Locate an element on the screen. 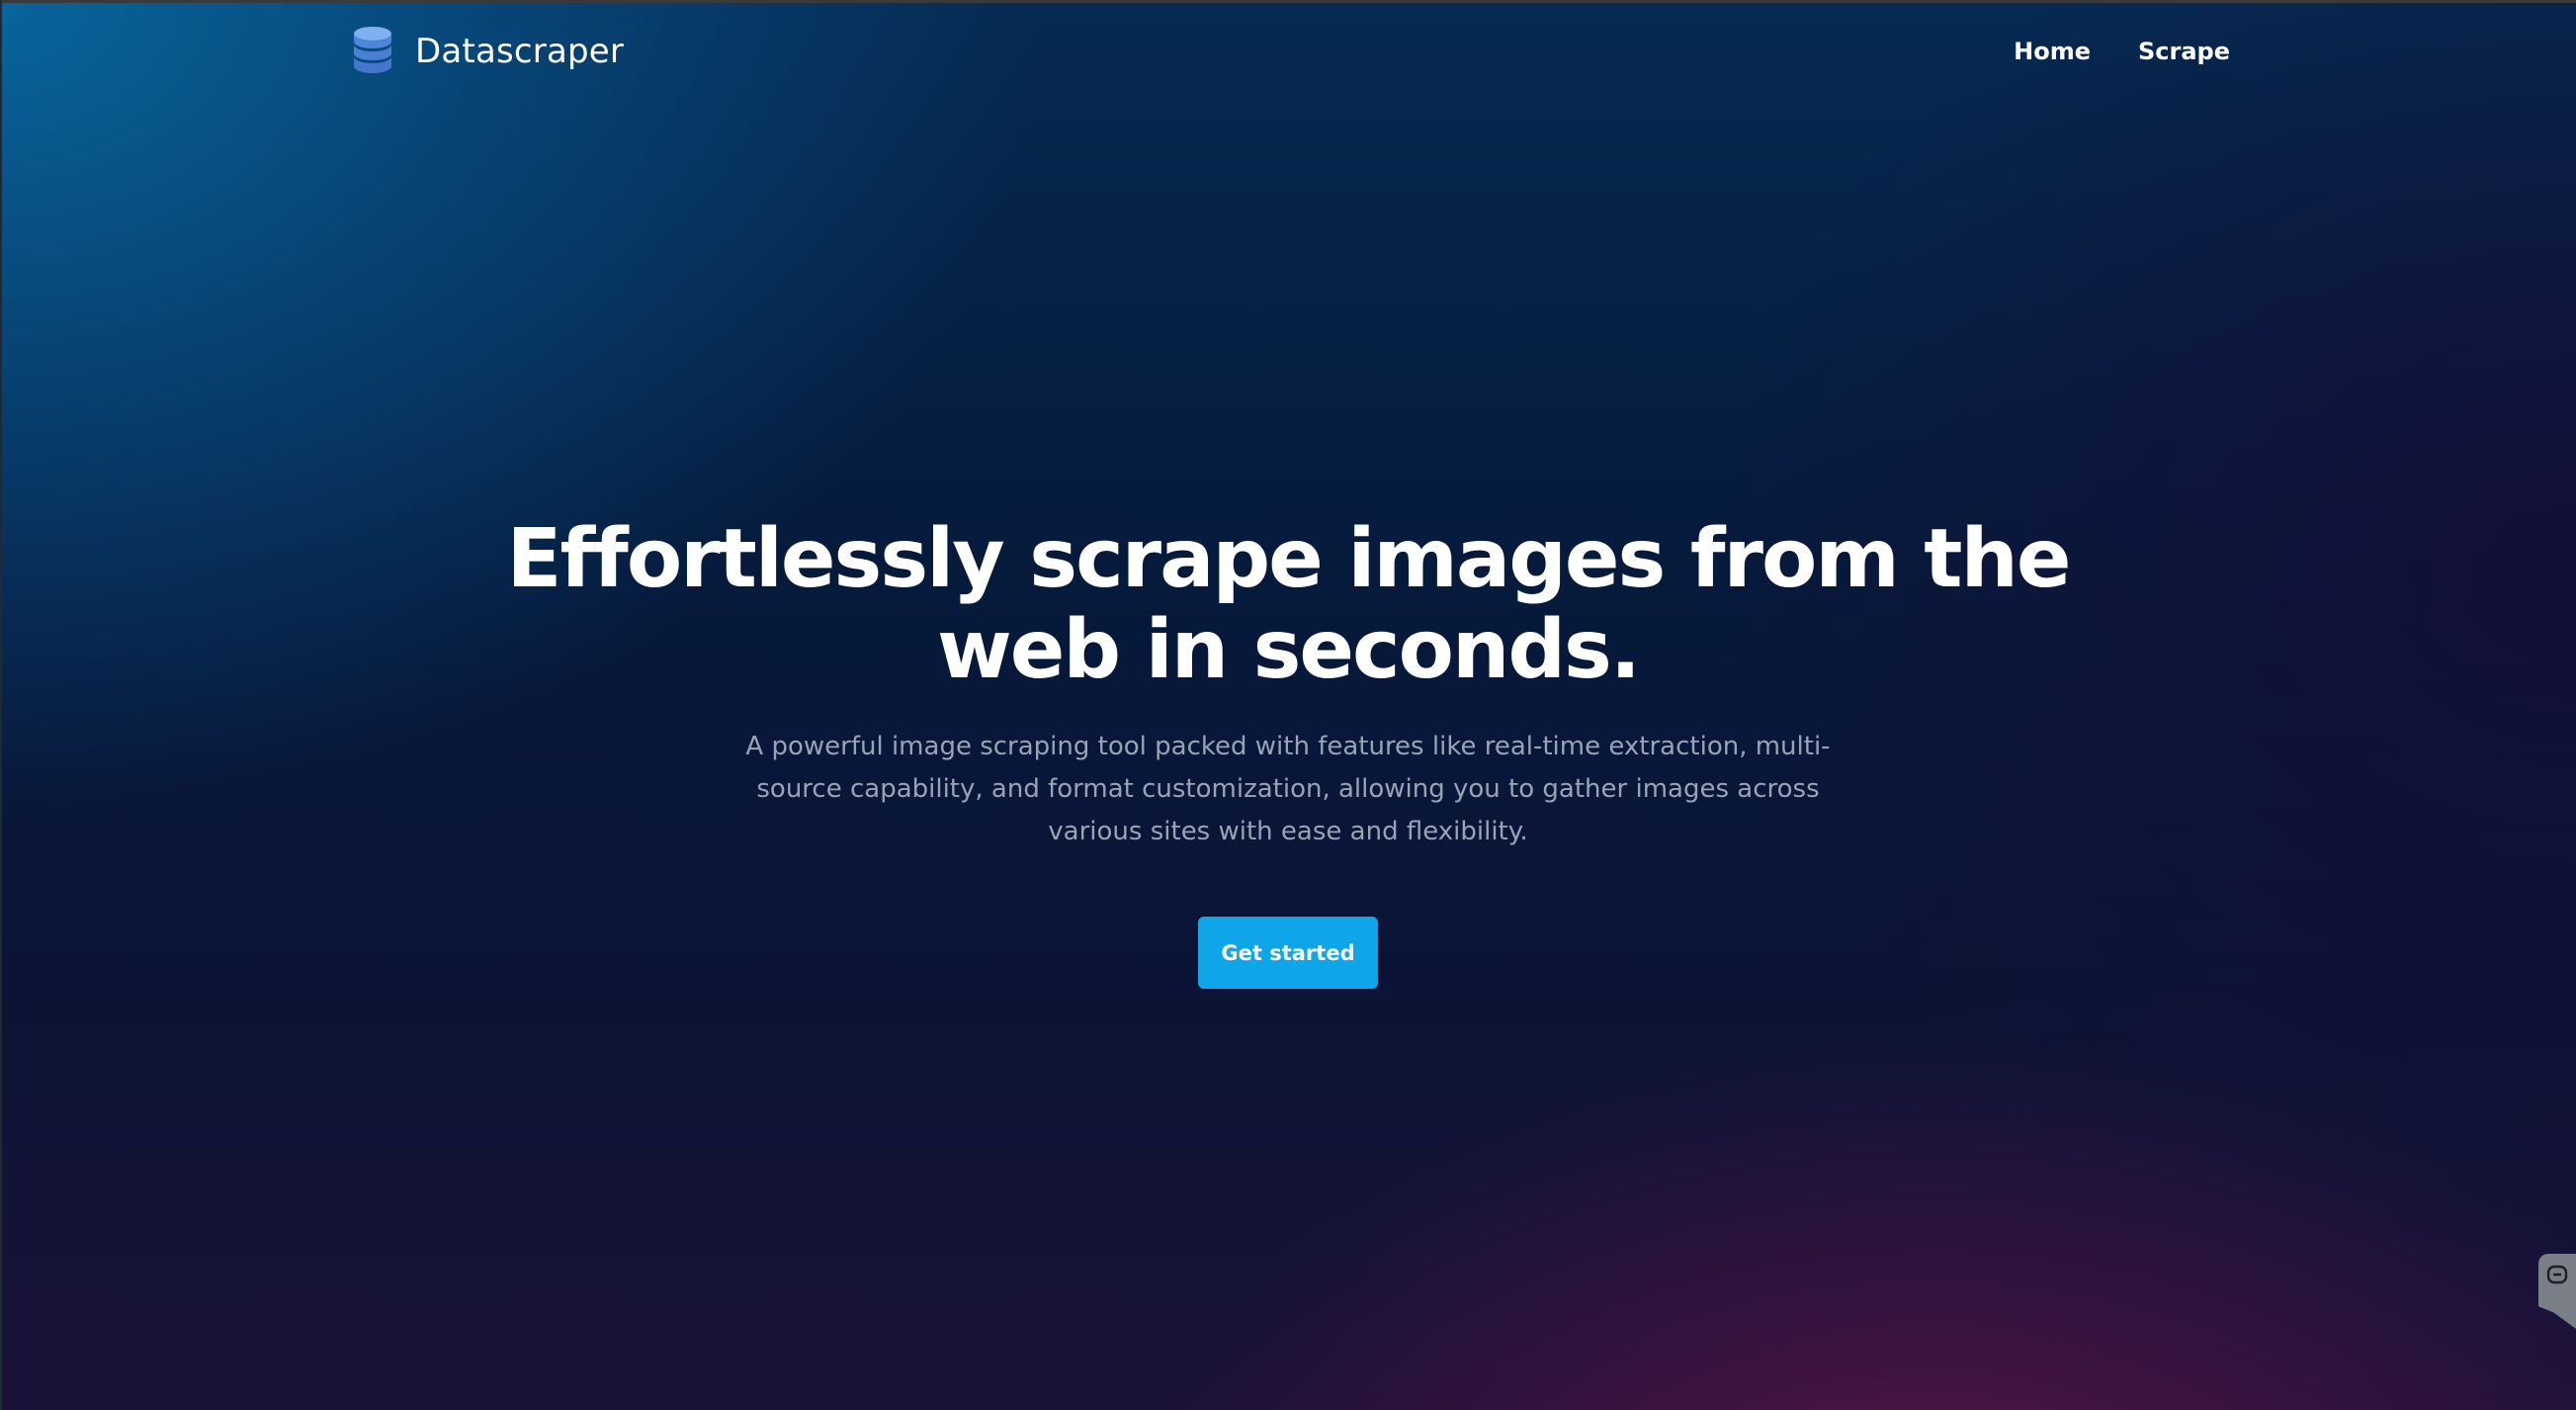 This screenshot has width=2576, height=1410. chat-widget-icon is located at coordinates (2557, 1274).